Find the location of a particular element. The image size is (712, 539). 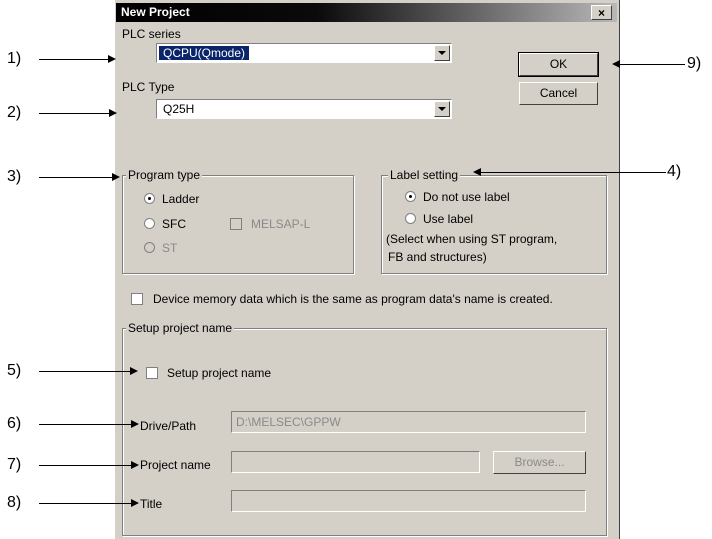

annotation-6-line is located at coordinates (85, 424).